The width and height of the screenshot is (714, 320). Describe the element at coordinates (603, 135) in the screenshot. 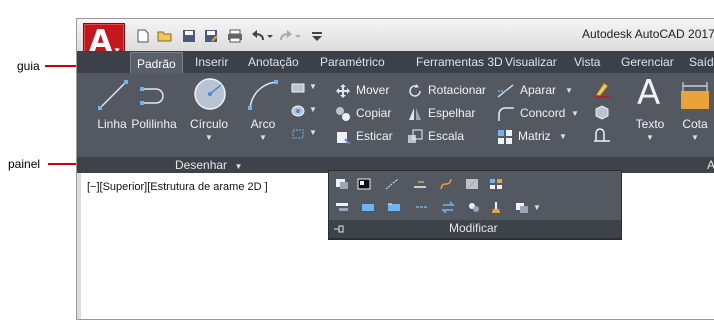

I see `offset-button` at that location.